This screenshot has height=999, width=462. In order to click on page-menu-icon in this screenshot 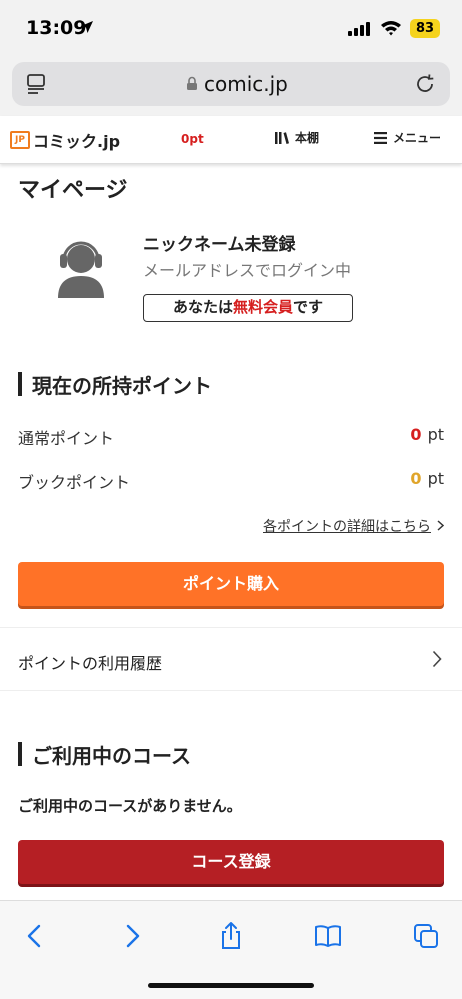, I will do `click(37, 84)`.